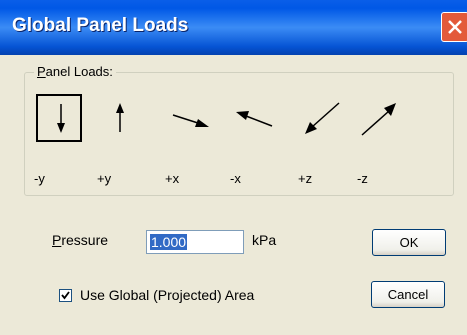 This screenshot has height=335, width=467. What do you see at coordinates (264, 240) in the screenshot?
I see `pressure-unit: kPa` at bounding box center [264, 240].